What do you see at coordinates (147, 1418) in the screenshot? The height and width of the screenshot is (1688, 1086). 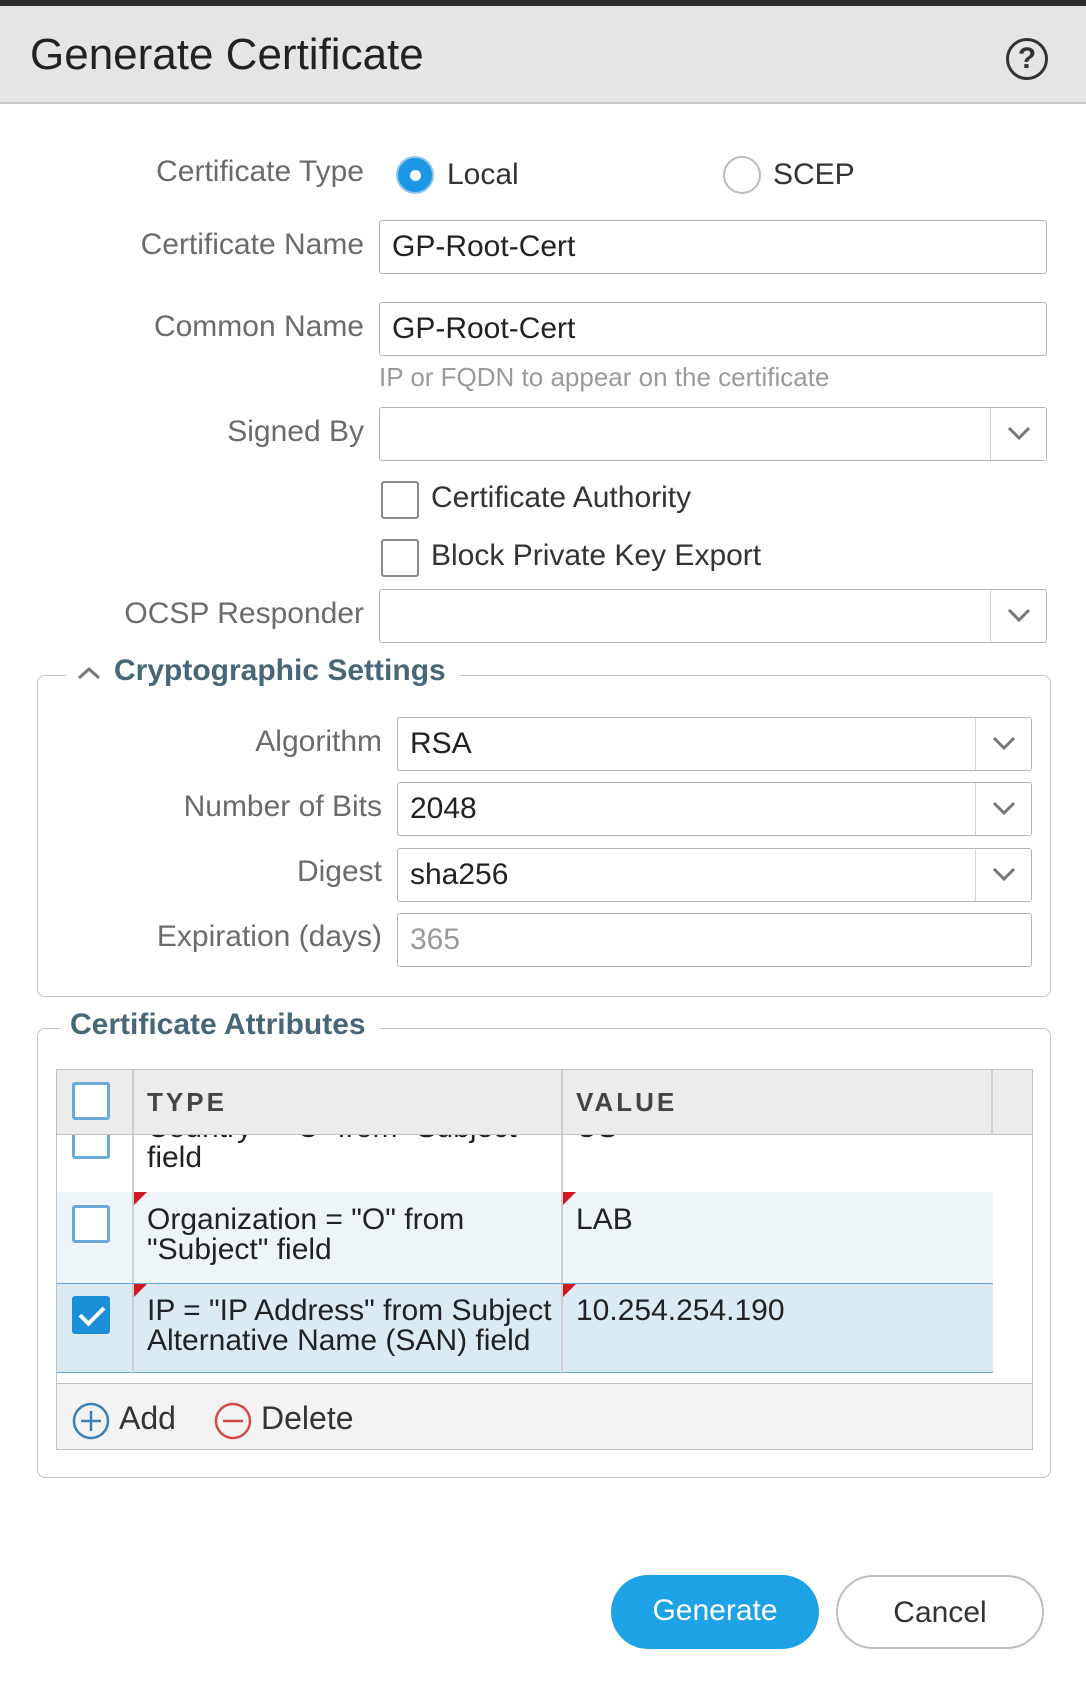 I see `add-label: Add` at bounding box center [147, 1418].